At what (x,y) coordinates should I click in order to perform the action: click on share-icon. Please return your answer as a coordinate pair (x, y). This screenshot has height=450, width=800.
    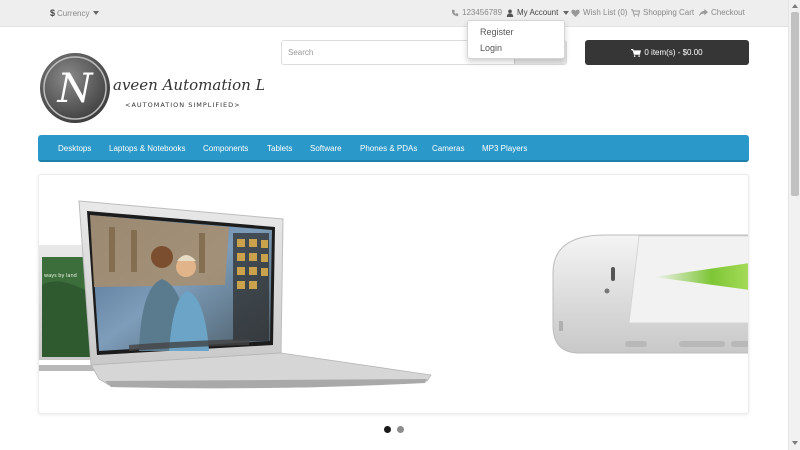
    Looking at the image, I should click on (703, 12).